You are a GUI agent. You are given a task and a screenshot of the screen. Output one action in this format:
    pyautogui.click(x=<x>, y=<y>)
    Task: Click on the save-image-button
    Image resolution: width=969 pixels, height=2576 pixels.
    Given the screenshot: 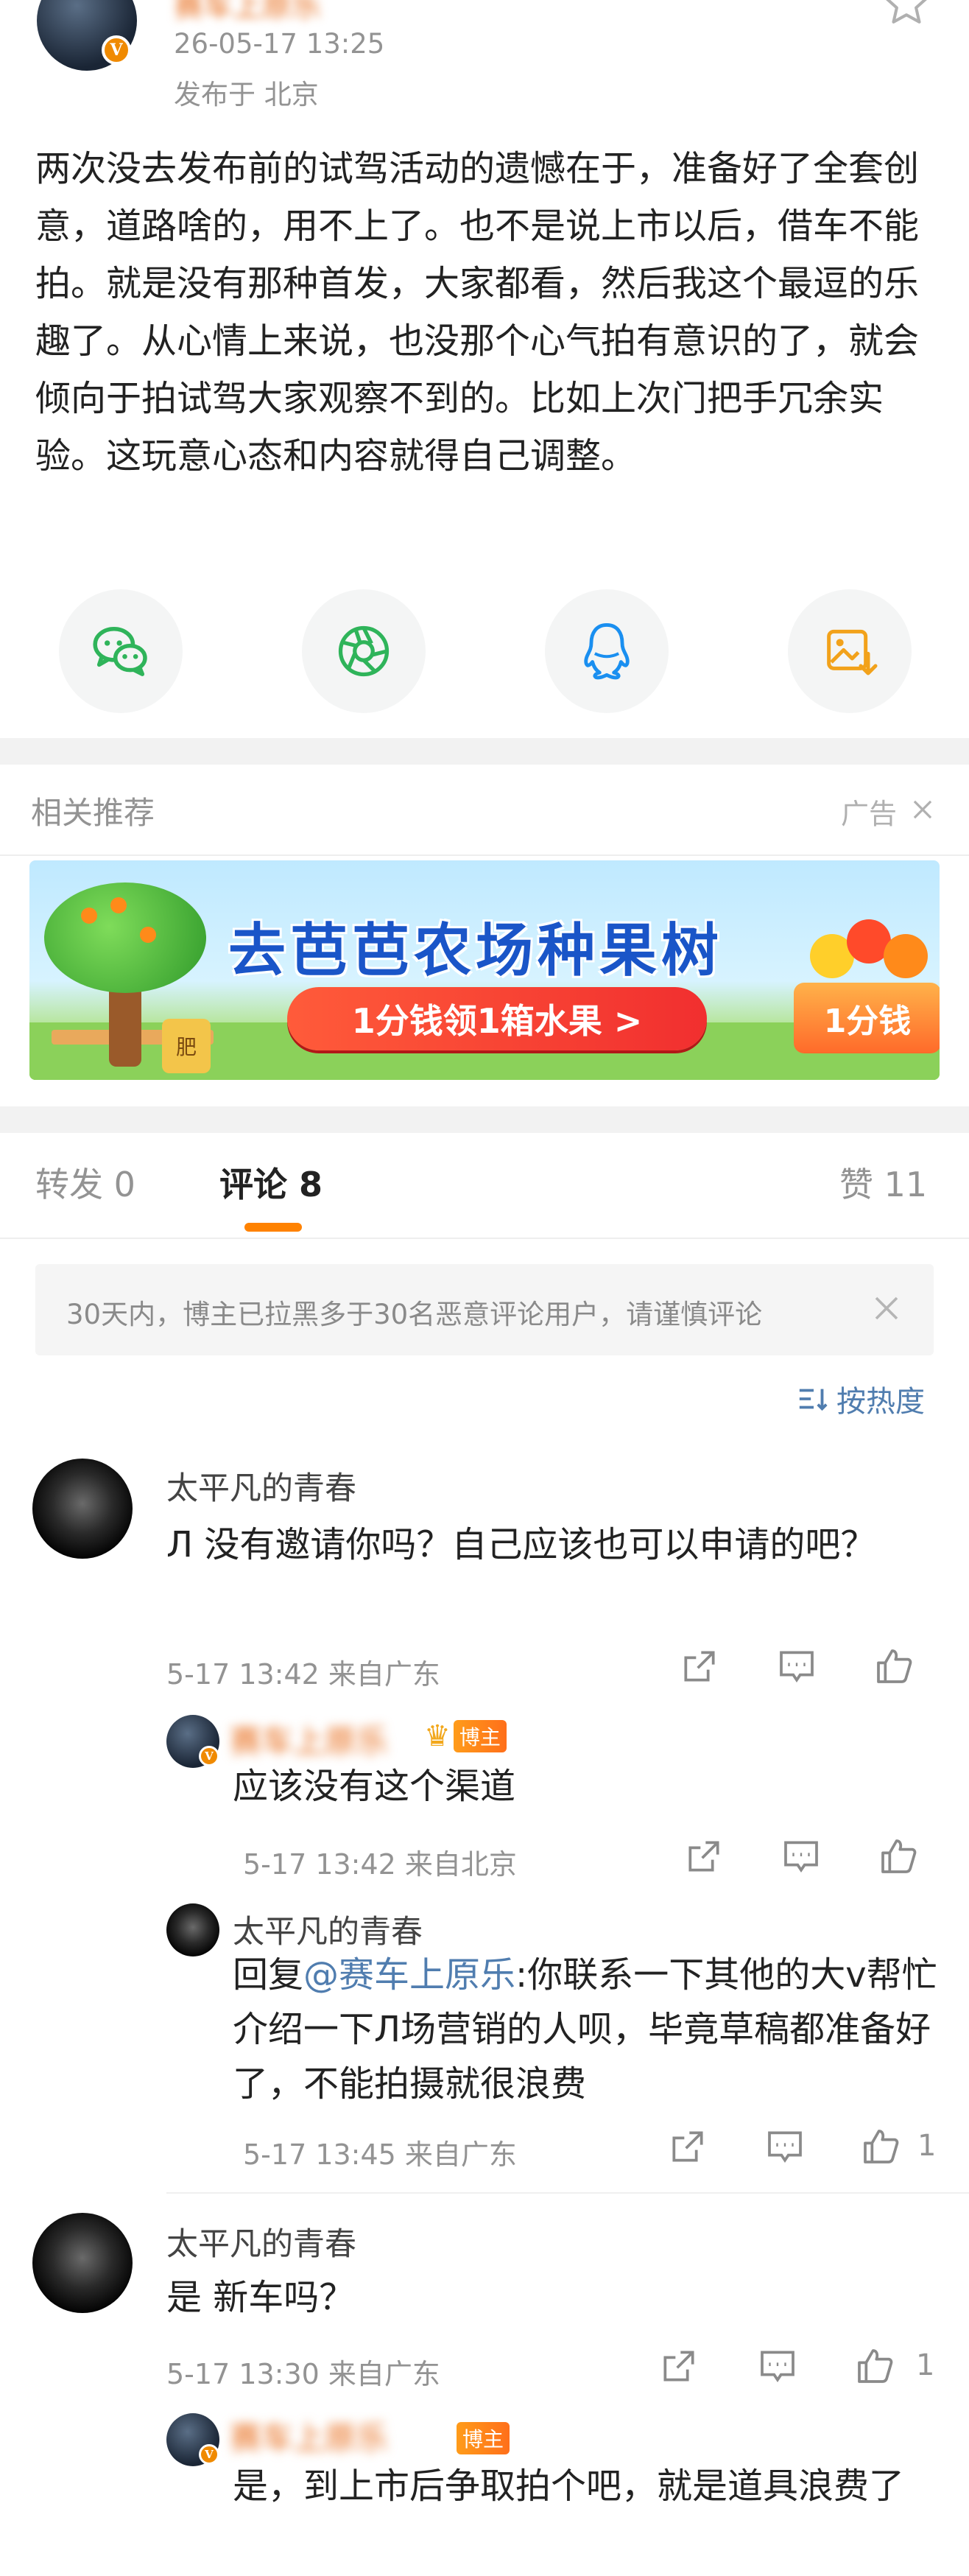 What is the action you would take?
    pyautogui.click(x=850, y=651)
    